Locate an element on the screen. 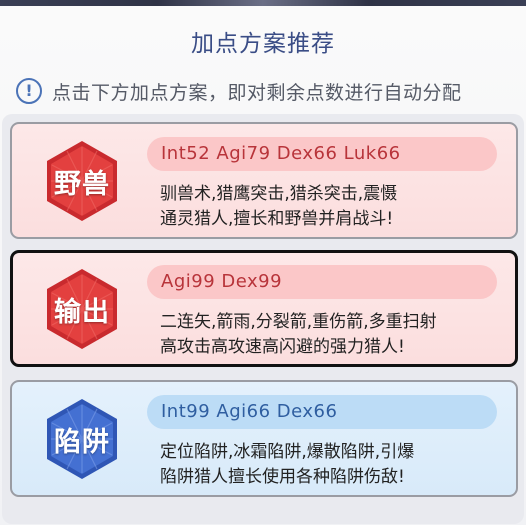 The image size is (526, 525). plan-stats: Int99 Agi66 Dex66 is located at coordinates (322, 412).